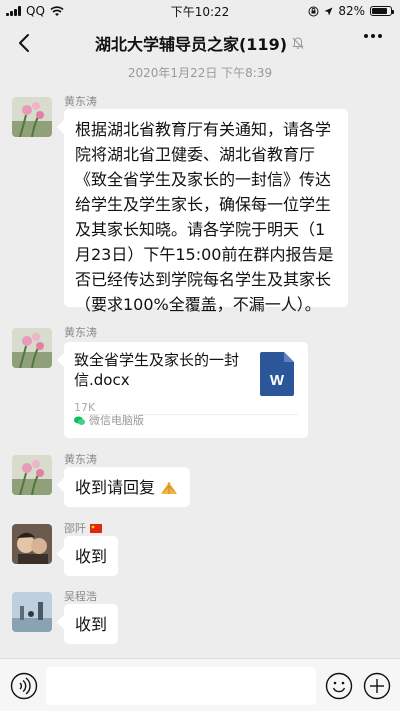  What do you see at coordinates (328, 11) in the screenshot?
I see `location-icon` at bounding box center [328, 11].